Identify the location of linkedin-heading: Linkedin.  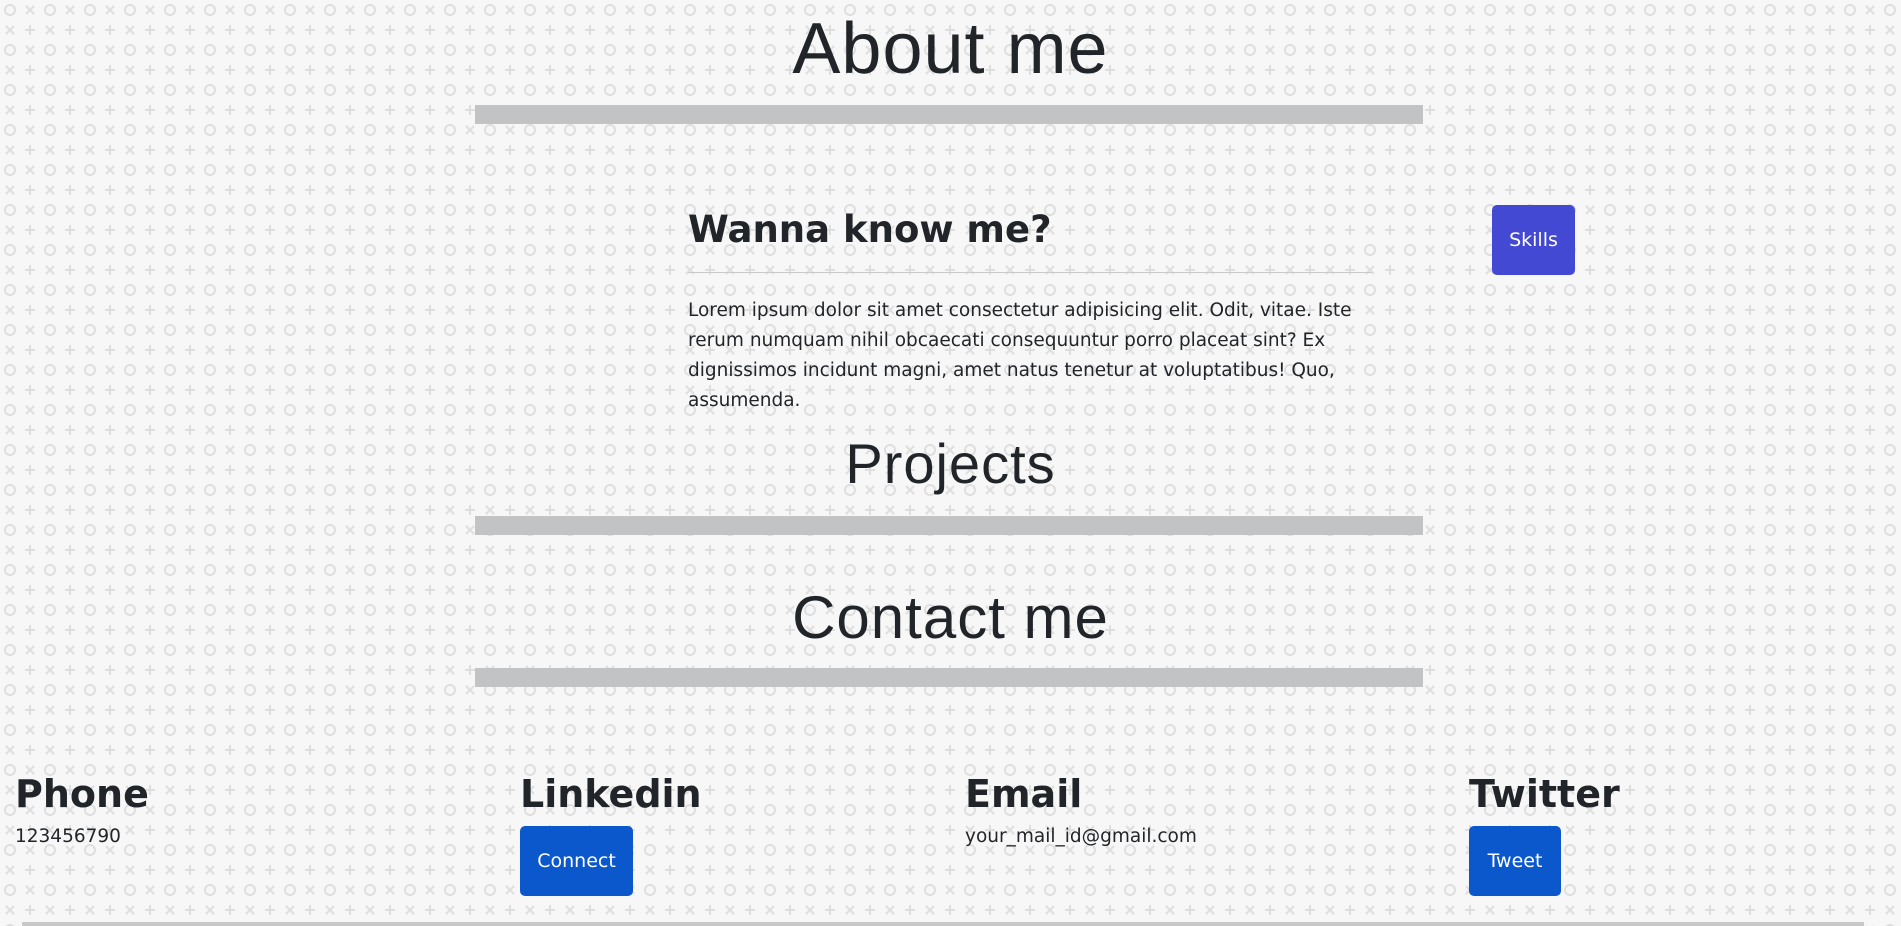
(611, 794).